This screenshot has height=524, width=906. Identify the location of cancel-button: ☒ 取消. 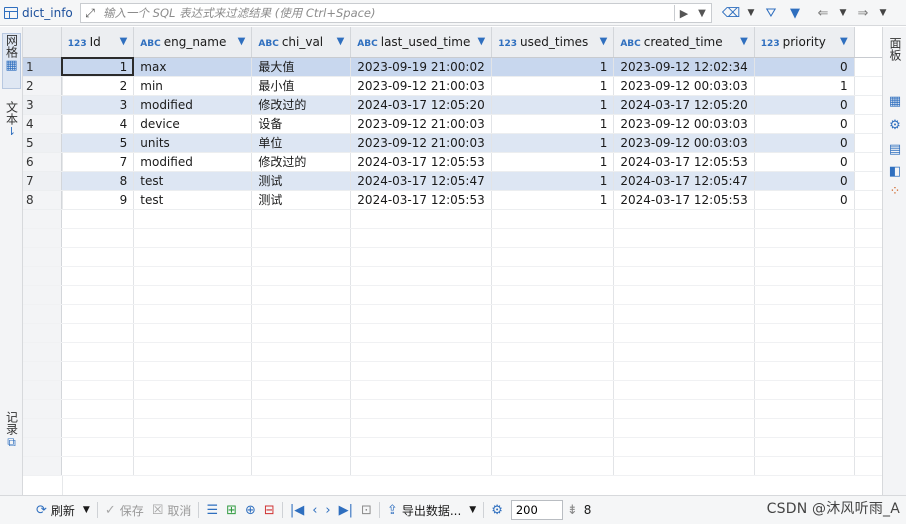
(172, 510).